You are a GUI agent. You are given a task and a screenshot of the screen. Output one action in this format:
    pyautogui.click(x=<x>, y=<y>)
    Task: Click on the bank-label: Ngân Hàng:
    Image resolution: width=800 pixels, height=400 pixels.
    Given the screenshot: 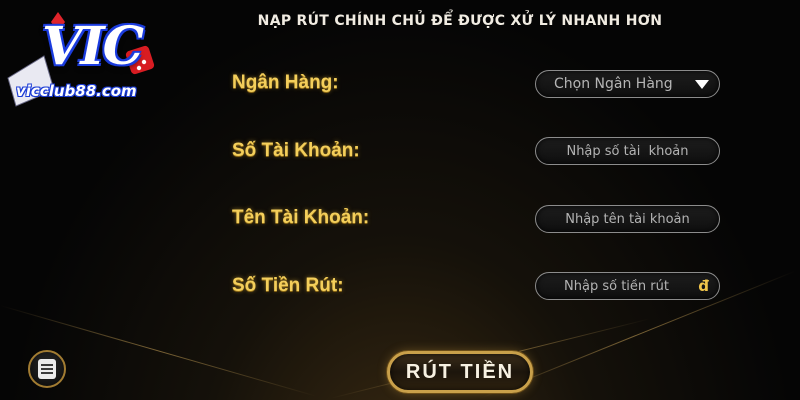 What is the action you would take?
    pyautogui.click(x=285, y=82)
    